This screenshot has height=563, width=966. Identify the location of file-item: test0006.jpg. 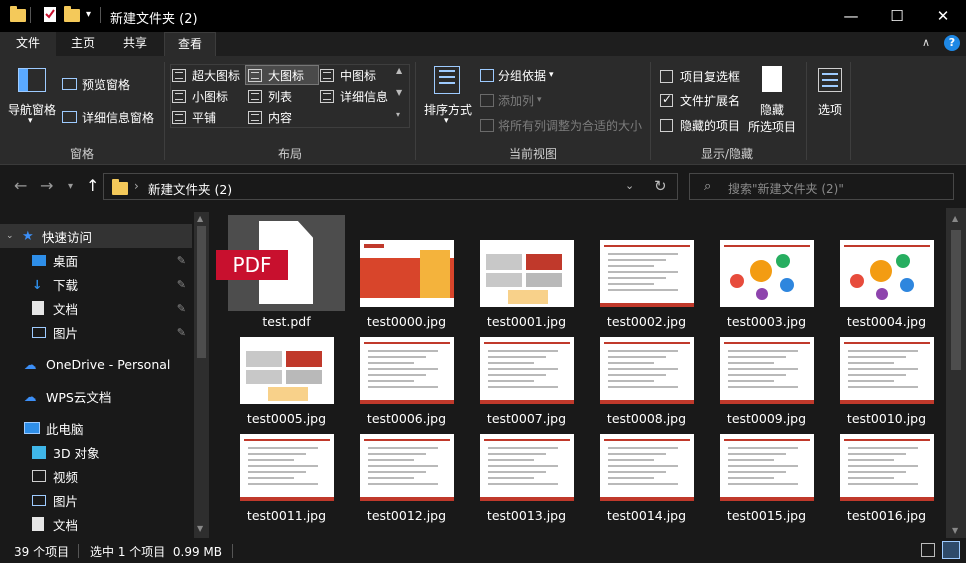
(406, 369).